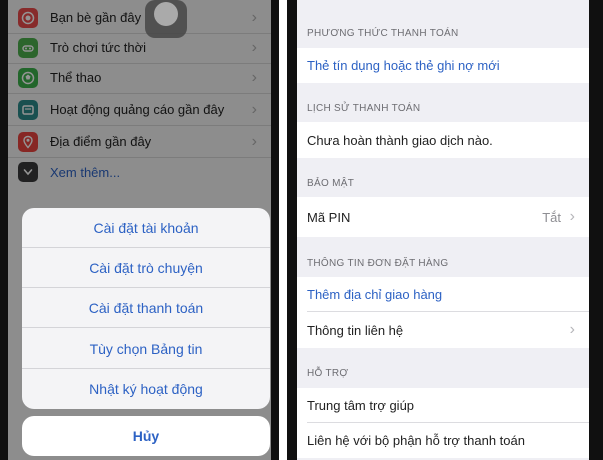 The width and height of the screenshot is (603, 460). I want to click on action-payment-settings: Cài đặt thanh toán, so click(146, 308).